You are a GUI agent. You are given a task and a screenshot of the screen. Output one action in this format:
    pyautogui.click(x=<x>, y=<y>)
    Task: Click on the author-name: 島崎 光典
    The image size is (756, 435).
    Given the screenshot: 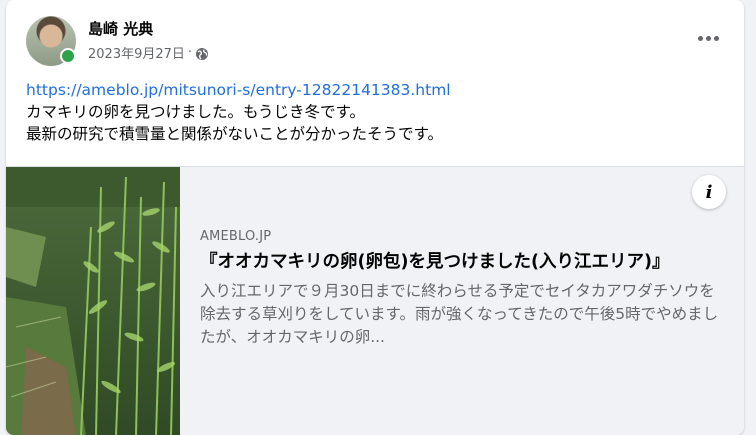 What is the action you would take?
    pyautogui.click(x=120, y=28)
    